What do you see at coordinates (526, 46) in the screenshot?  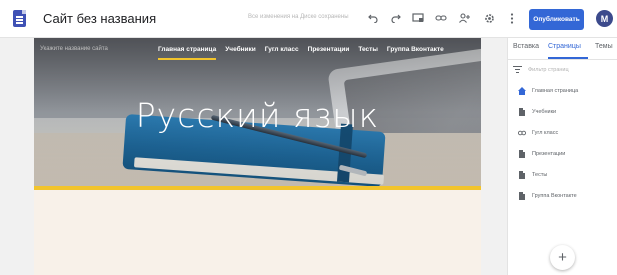 I see `tab-insert: Вставка` at bounding box center [526, 46].